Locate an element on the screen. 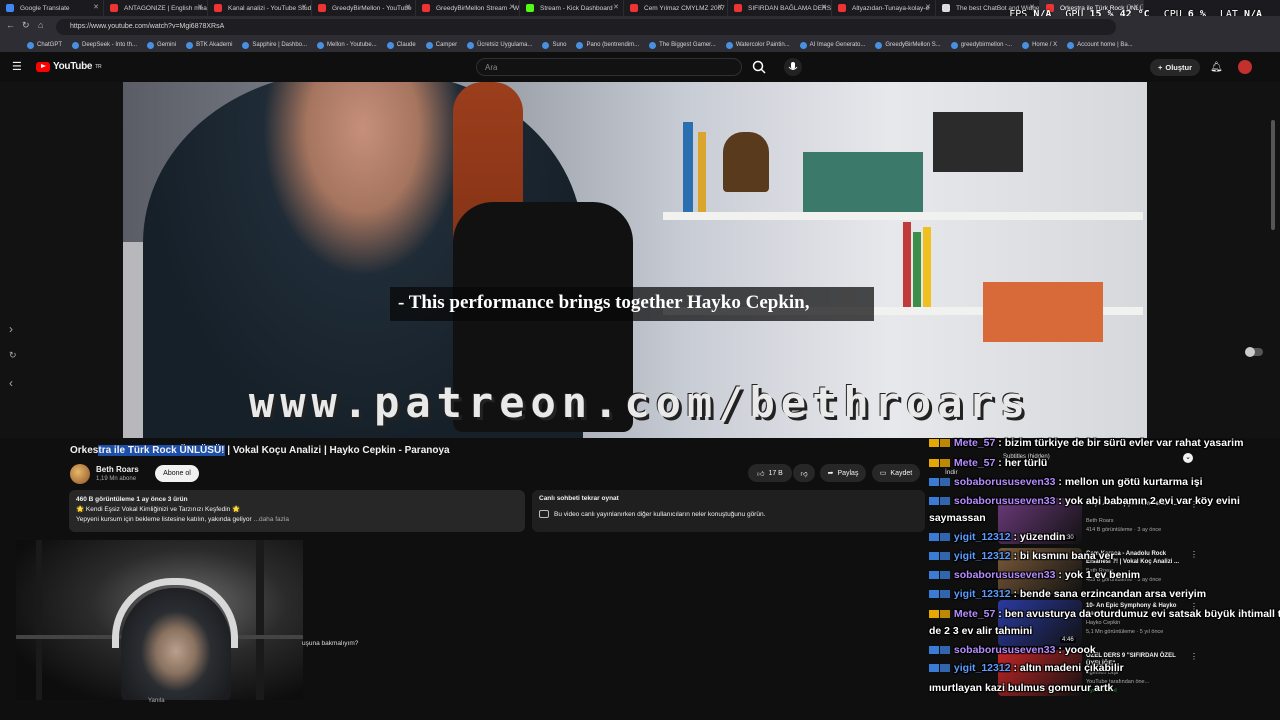  bookmark-item: Home / X is located at coordinates (1039, 45).